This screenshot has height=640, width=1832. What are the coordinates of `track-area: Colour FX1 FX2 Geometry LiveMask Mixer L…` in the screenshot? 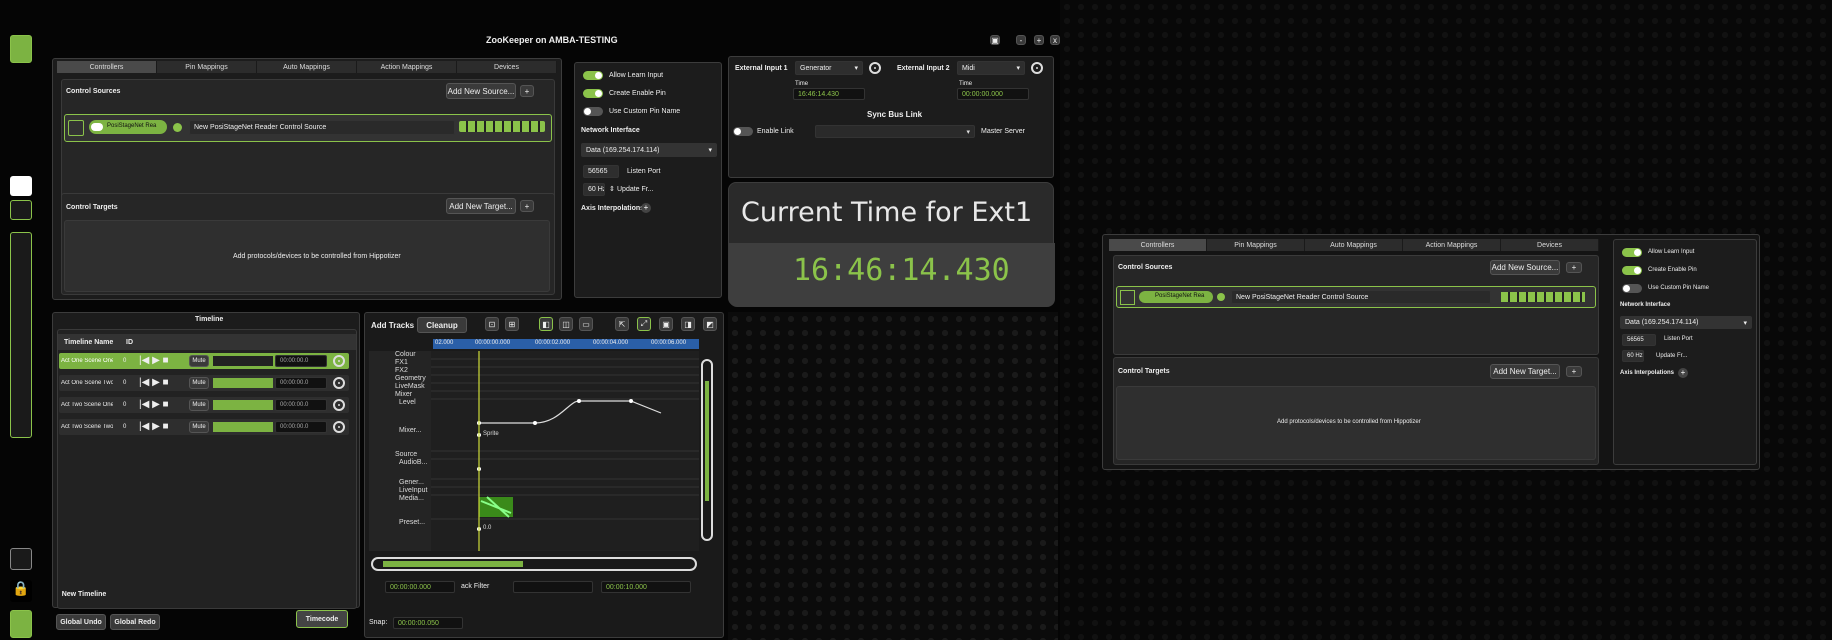 It's located at (534, 451).